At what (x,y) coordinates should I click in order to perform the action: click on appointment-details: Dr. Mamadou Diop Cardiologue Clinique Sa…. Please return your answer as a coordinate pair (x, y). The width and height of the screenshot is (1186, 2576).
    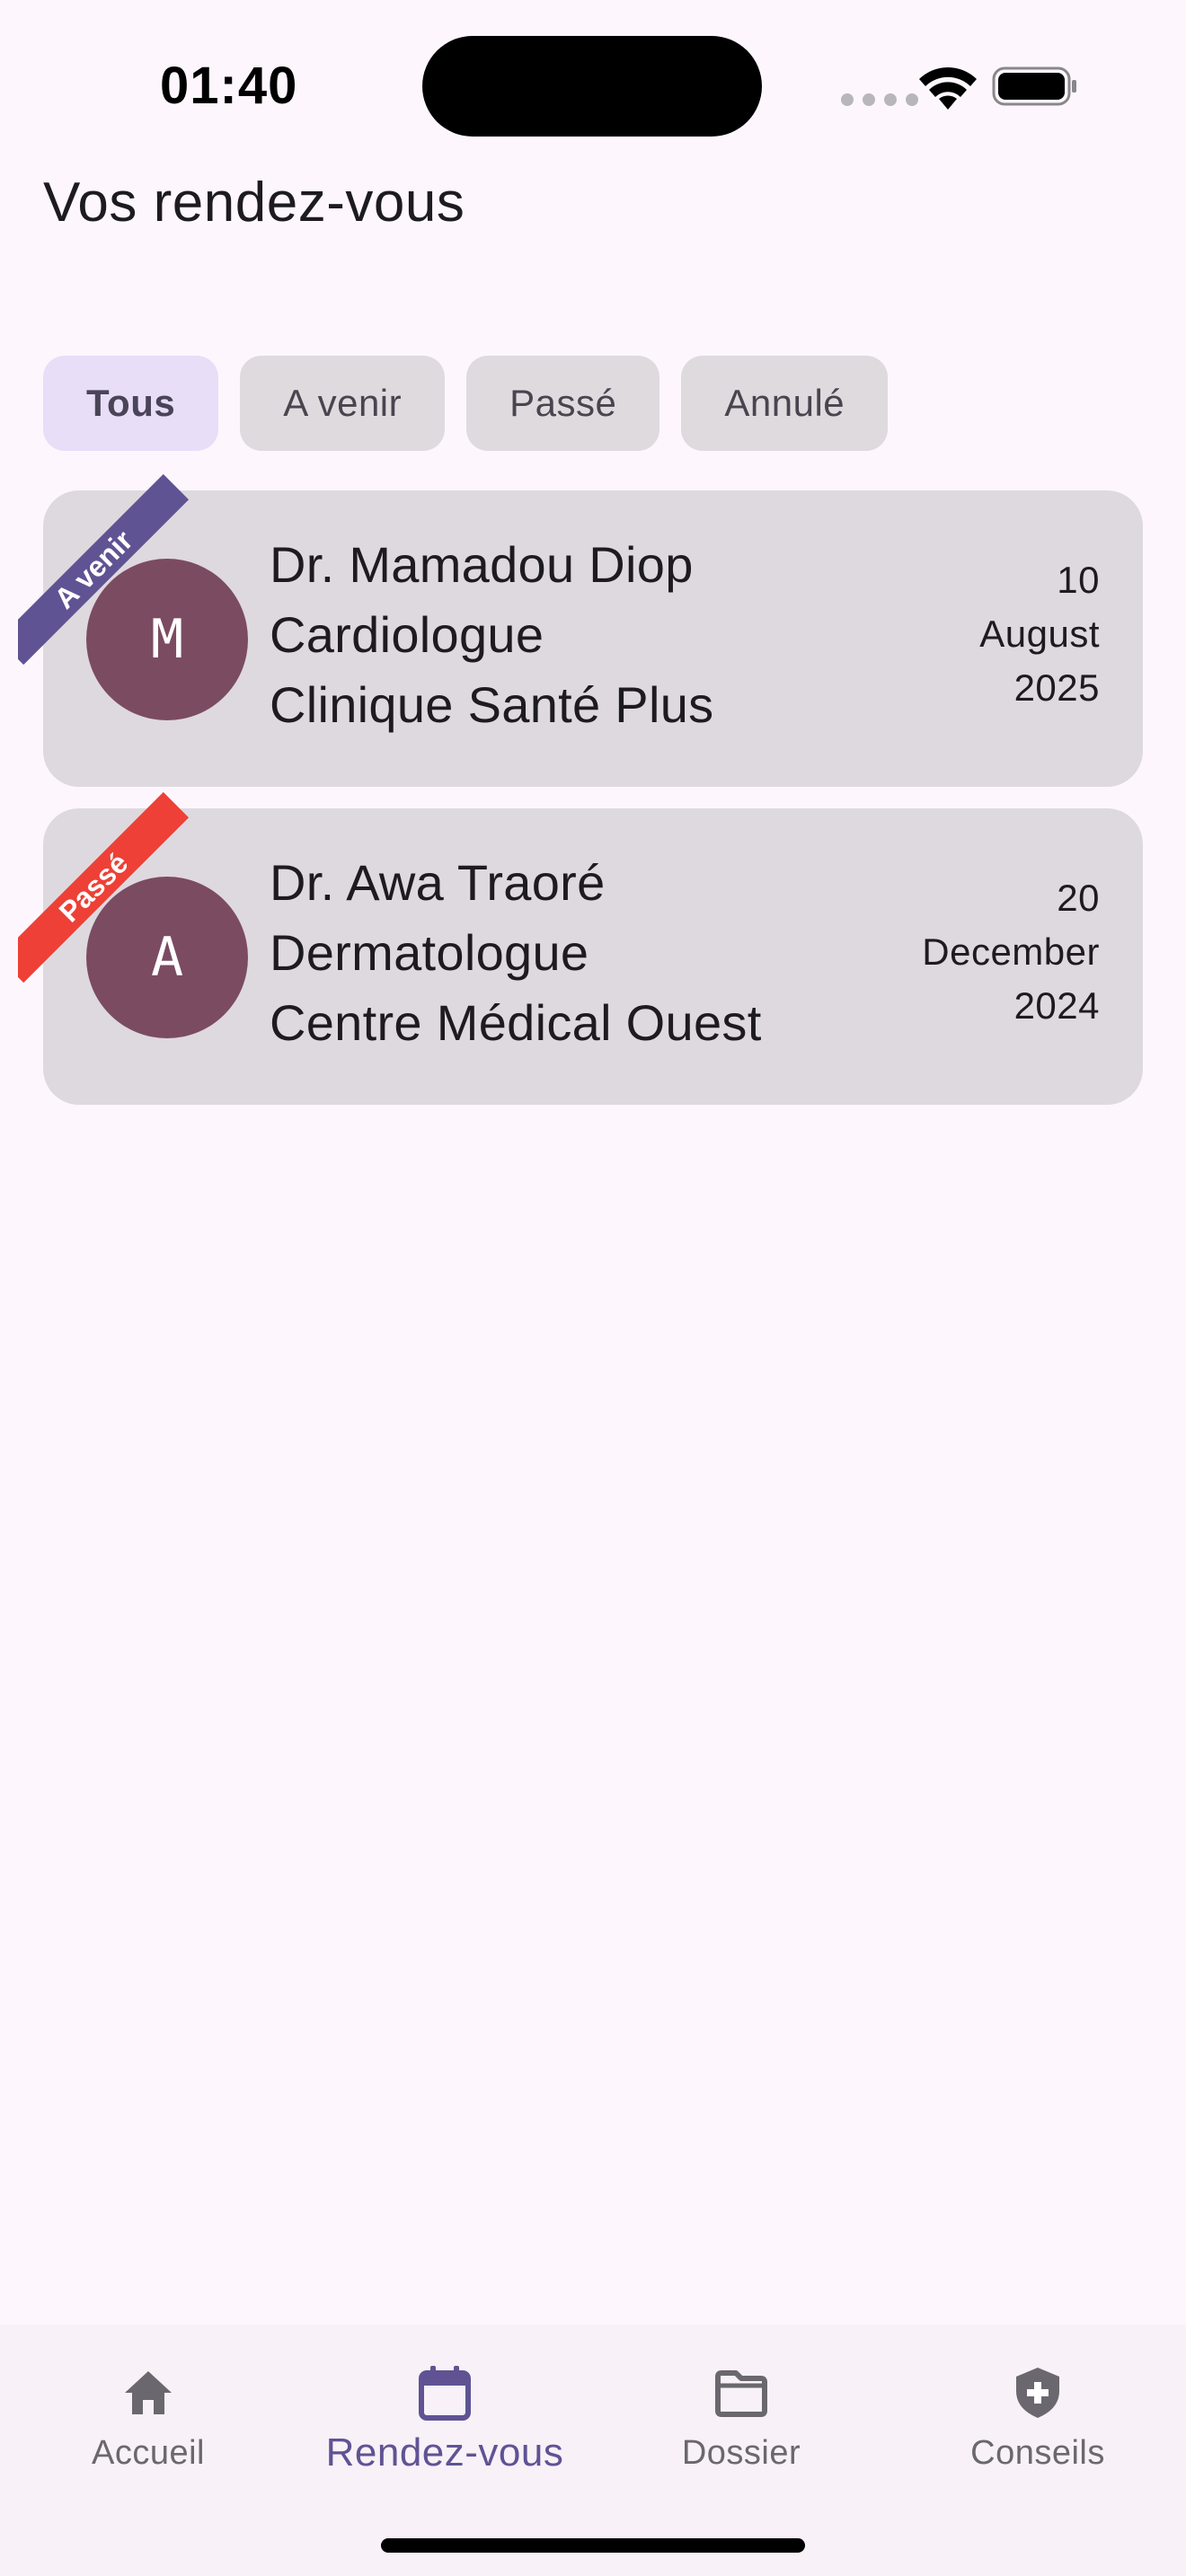
    Looking at the image, I should click on (491, 635).